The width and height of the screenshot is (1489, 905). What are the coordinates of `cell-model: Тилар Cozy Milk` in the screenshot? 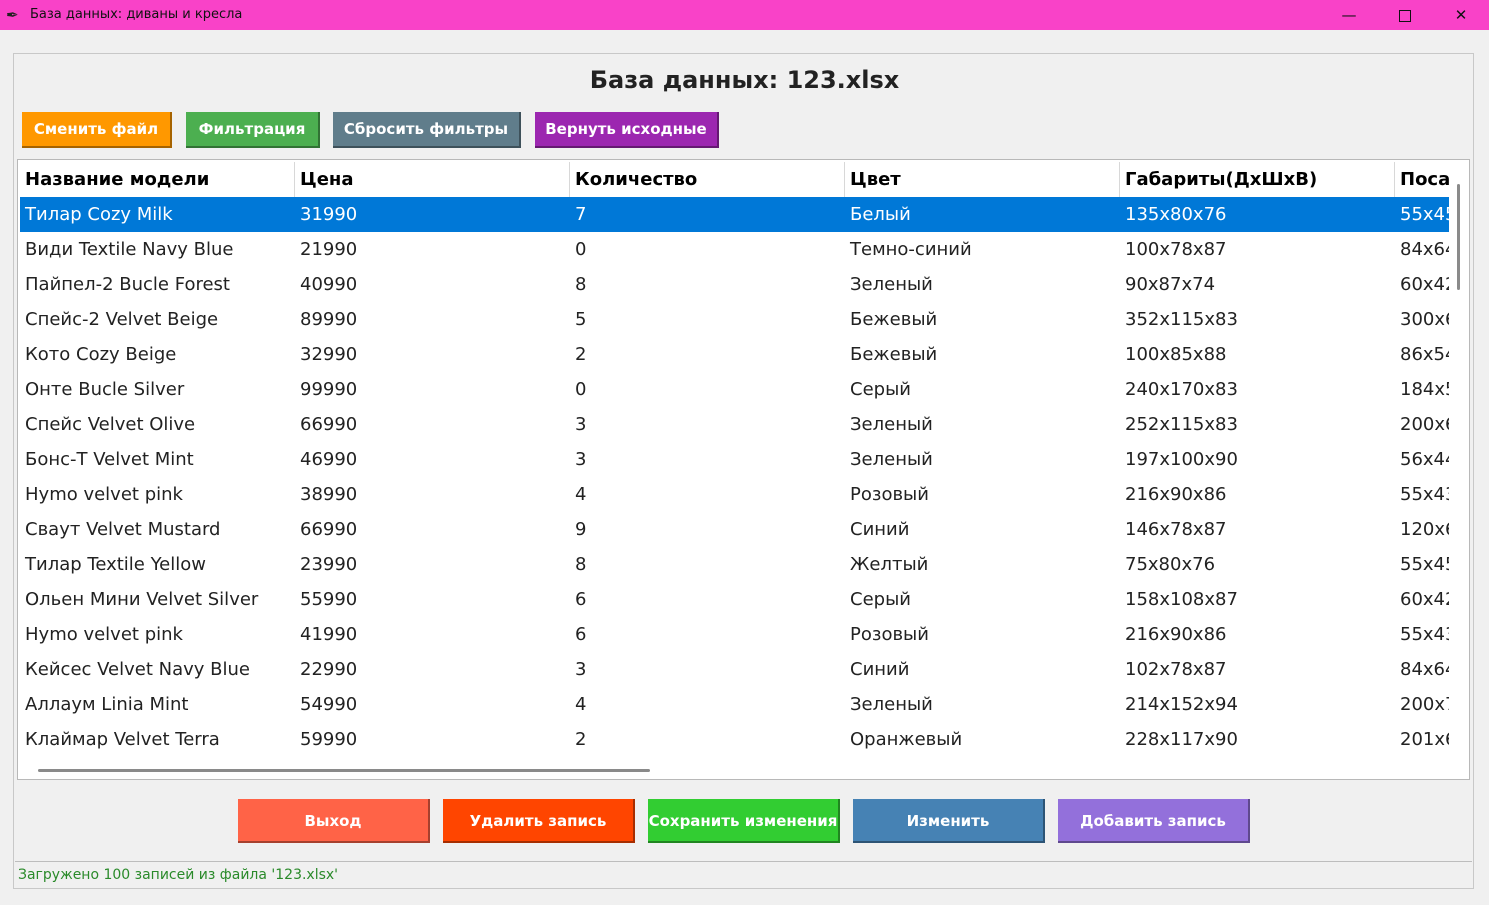 It's located at (99, 214).